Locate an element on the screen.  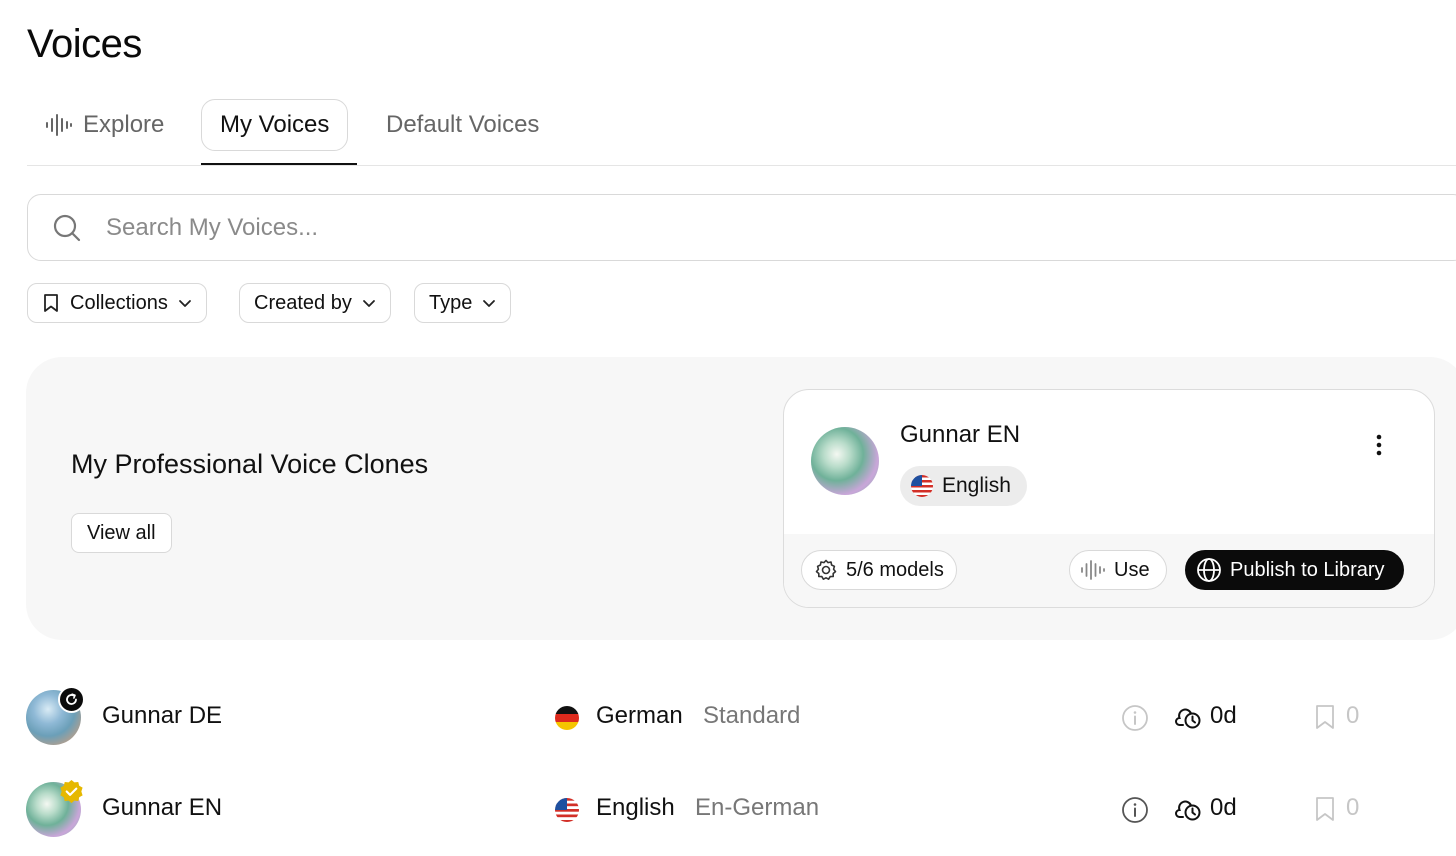
more-options-button is located at coordinates (1379, 445).